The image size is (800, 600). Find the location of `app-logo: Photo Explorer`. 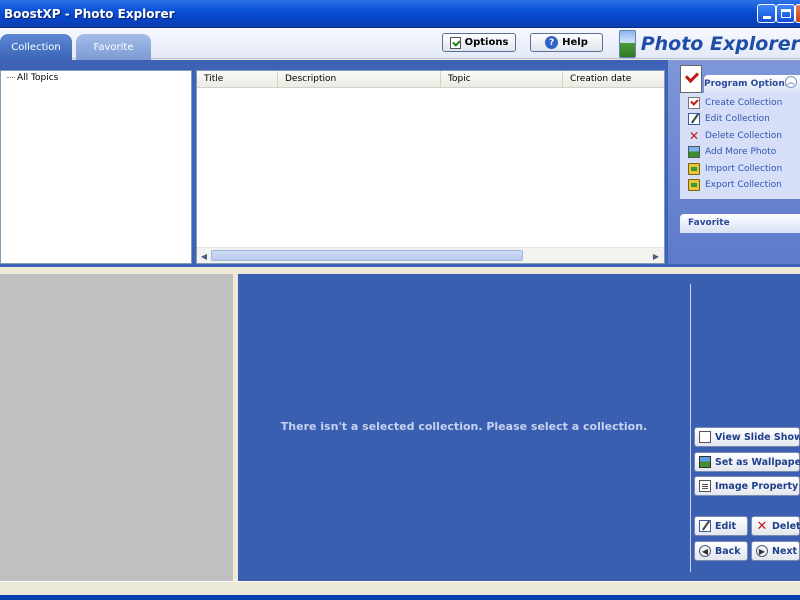

app-logo: Photo Explorer is located at coordinates (709, 43).